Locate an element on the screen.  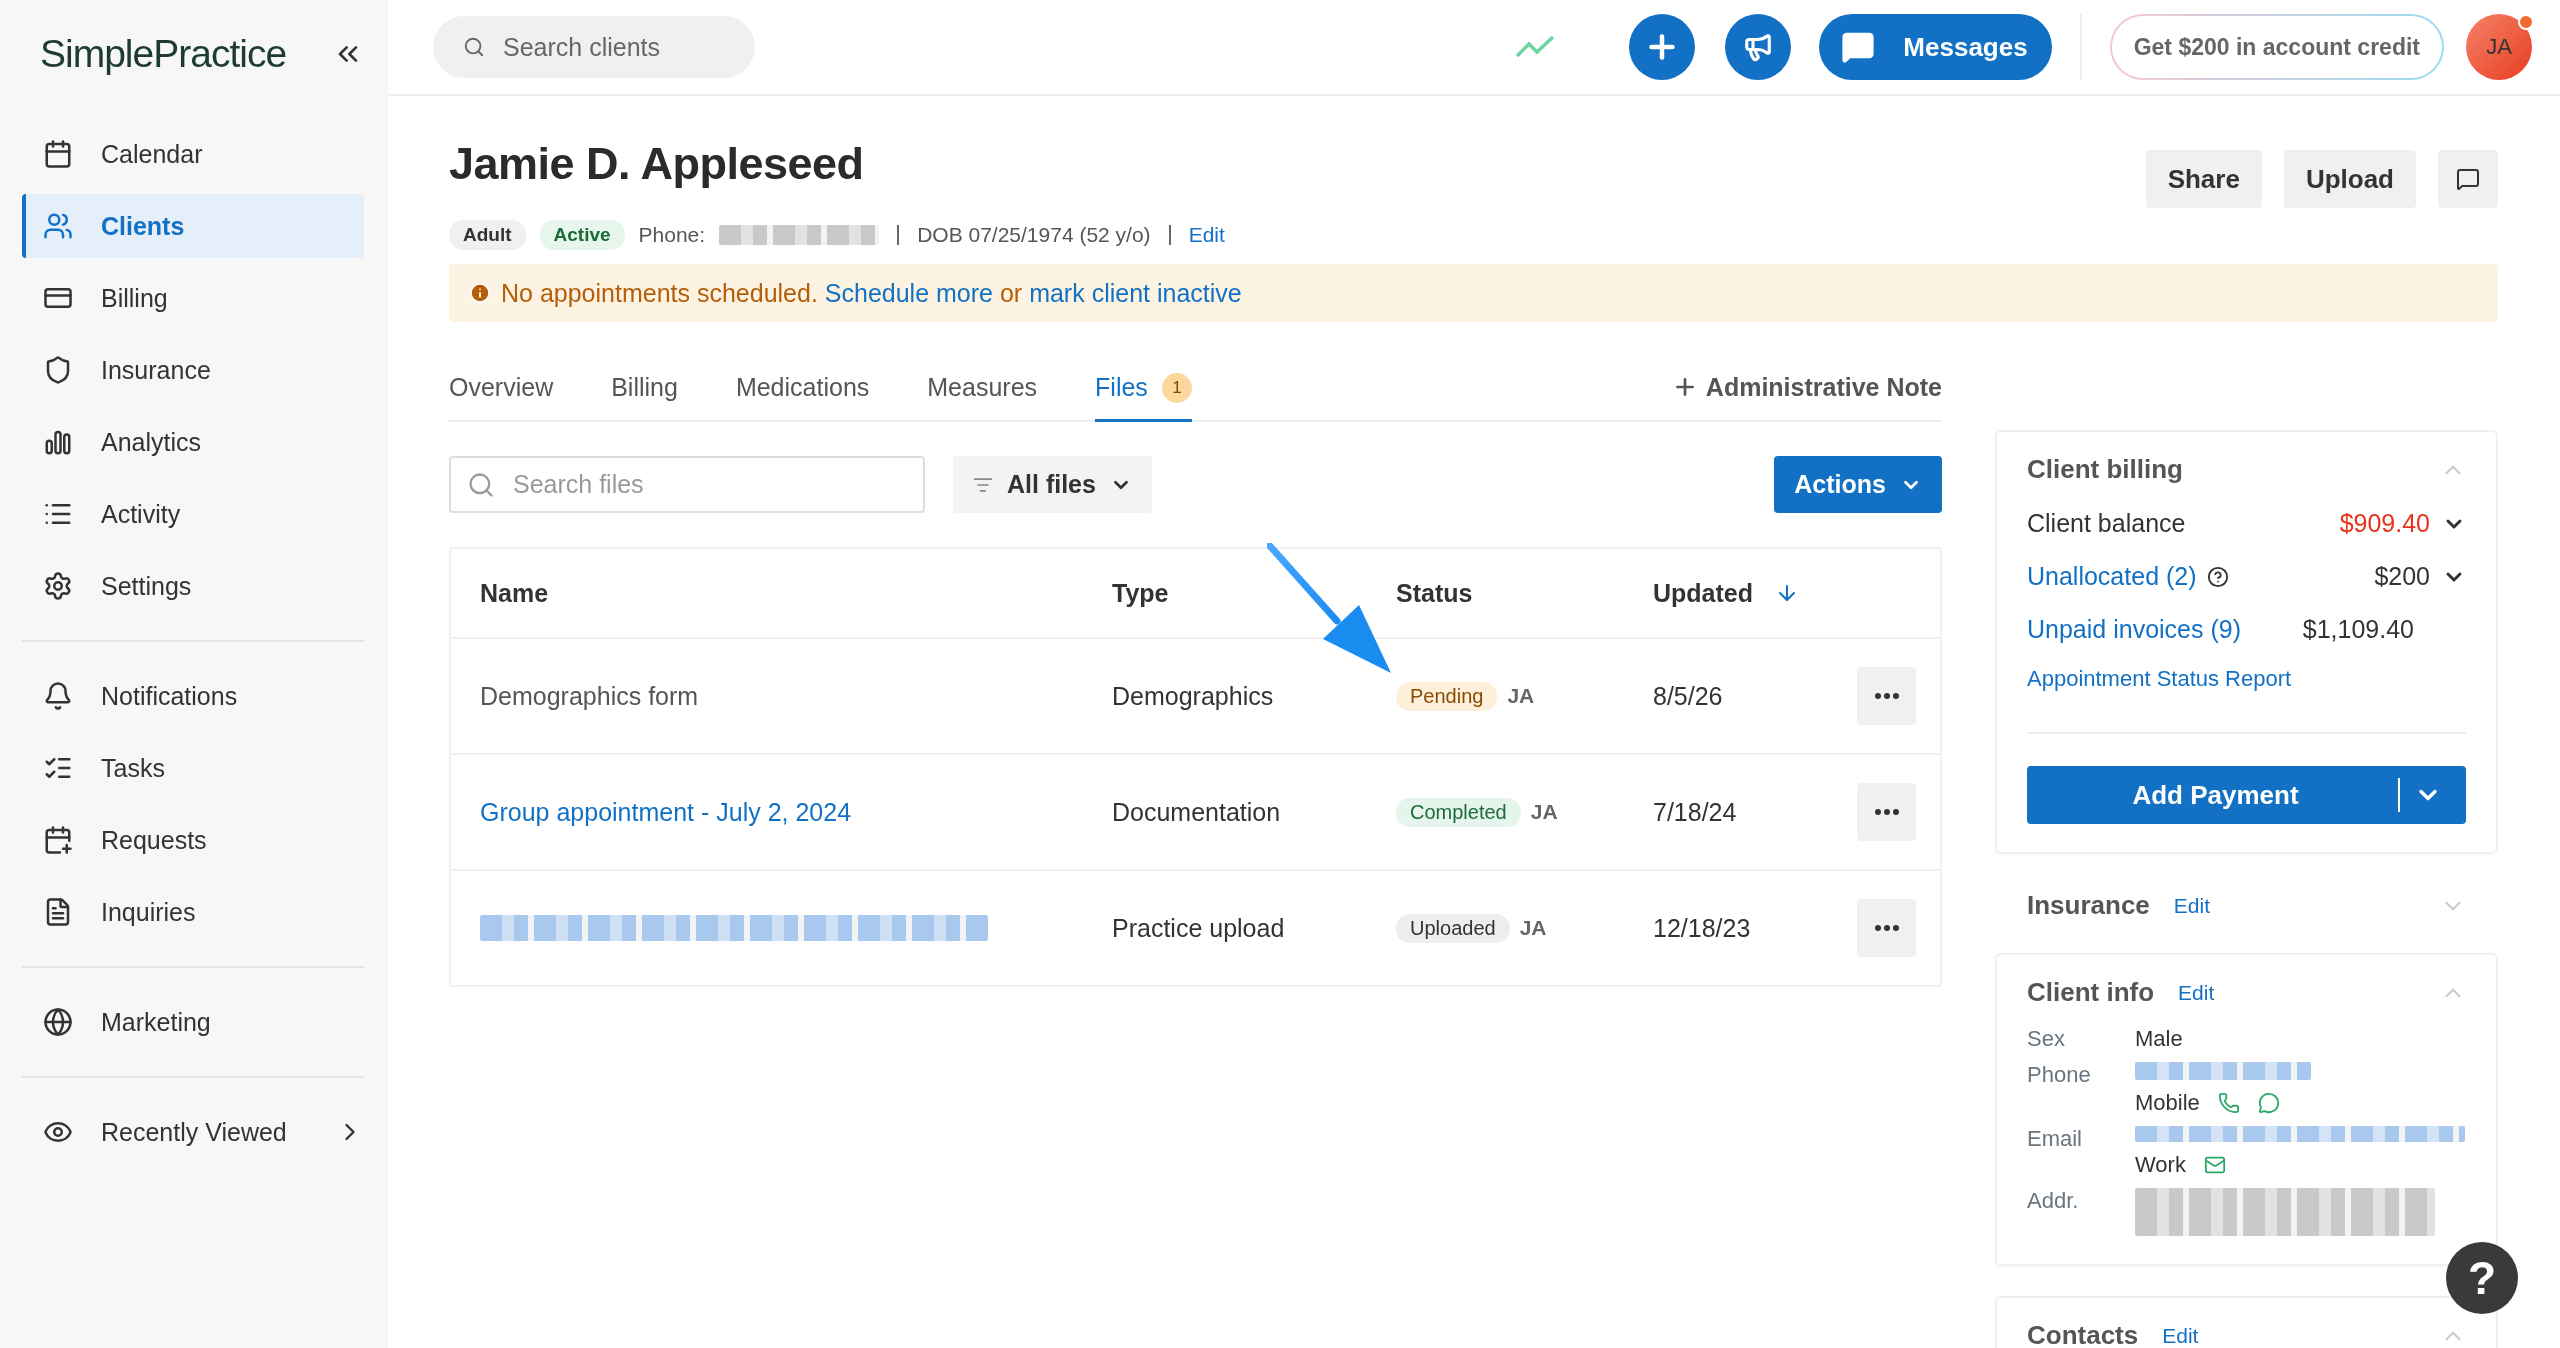
admin-note-button: Administrative Note is located at coordinates (1806, 392).